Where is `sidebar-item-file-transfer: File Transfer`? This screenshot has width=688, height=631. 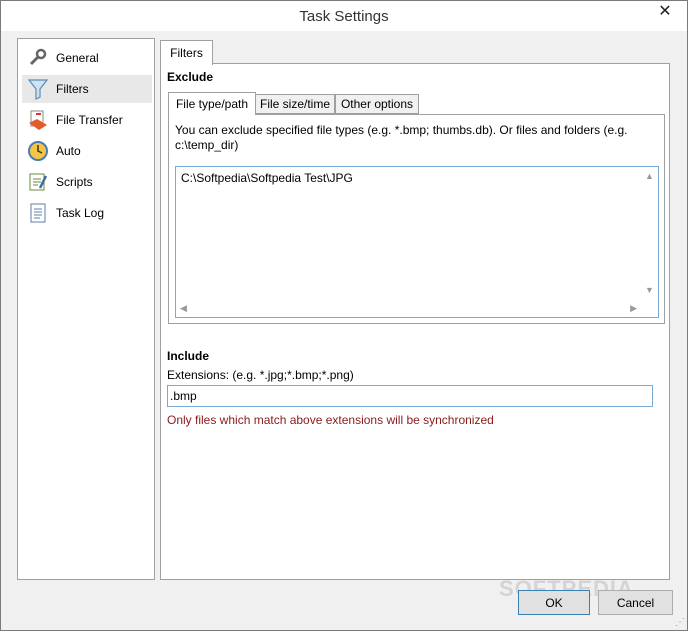 sidebar-item-file-transfer: File Transfer is located at coordinates (87, 120).